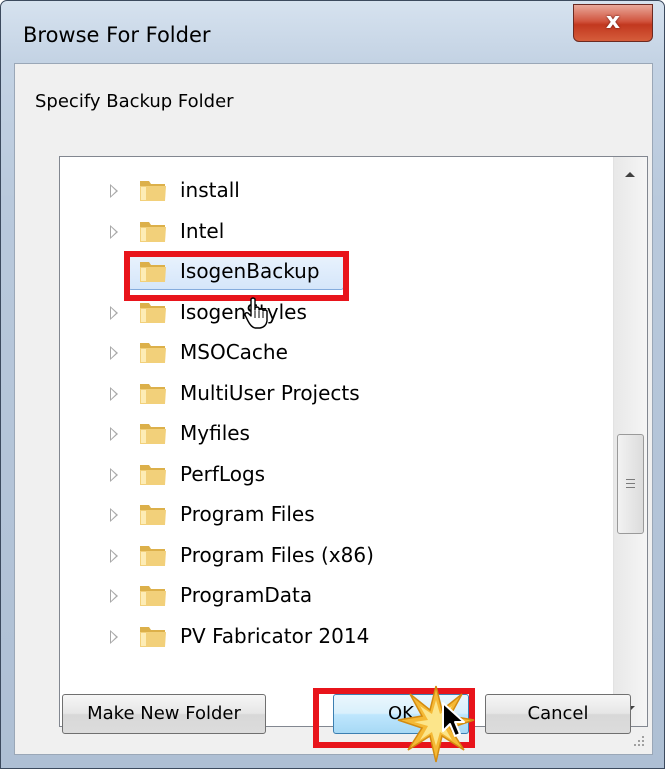 The height and width of the screenshot is (771, 667). I want to click on hand-pointer-icon, so click(256, 313).